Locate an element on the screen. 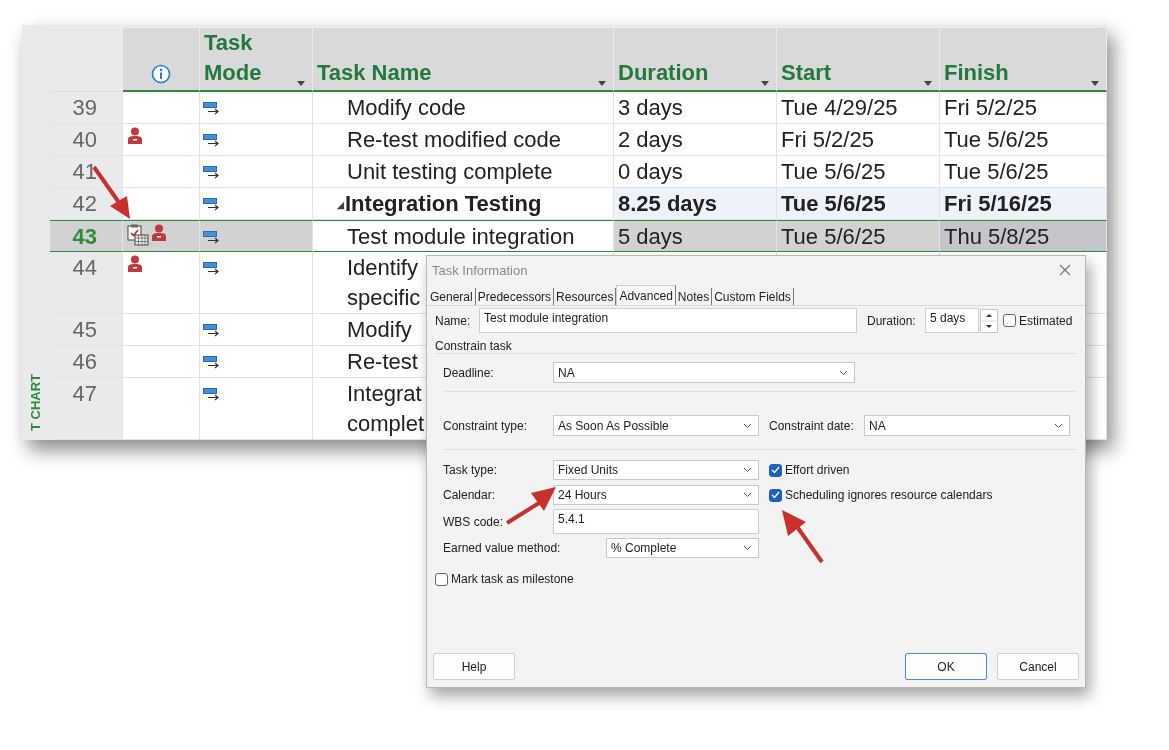  table-cell: Tue 4/29/25 is located at coordinates (858, 108).